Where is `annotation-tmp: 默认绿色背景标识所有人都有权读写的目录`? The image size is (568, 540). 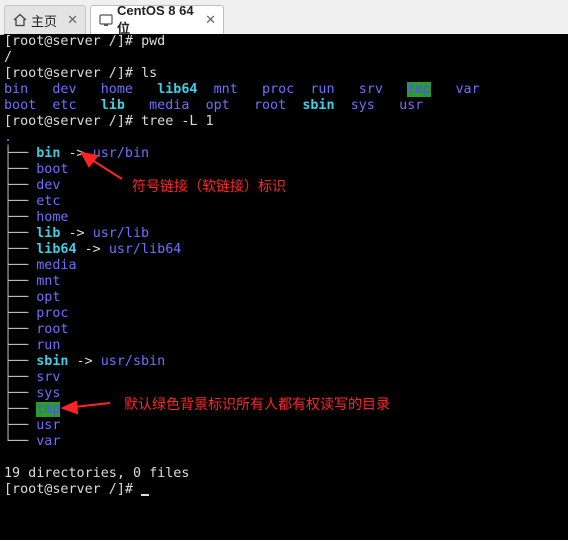
annotation-tmp: 默认绿色背景标识所有人都有权读写的目录 is located at coordinates (257, 405).